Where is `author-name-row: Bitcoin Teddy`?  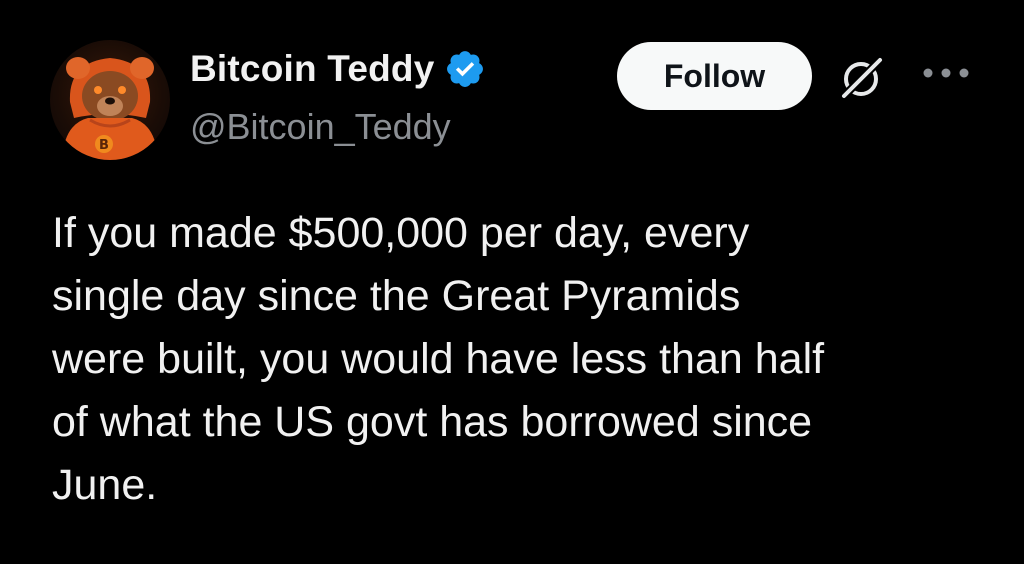
author-name-row: Bitcoin Teddy is located at coordinates (338, 69).